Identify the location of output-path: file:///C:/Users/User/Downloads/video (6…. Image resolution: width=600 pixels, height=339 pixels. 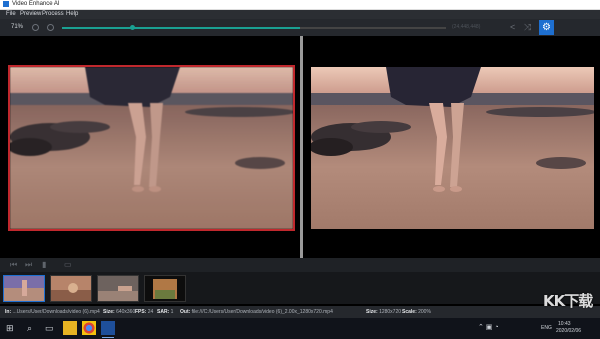
(262, 312).